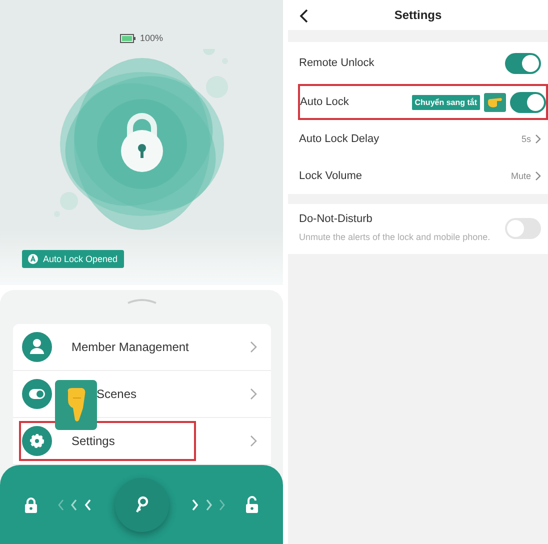 The image size is (548, 544). Describe the element at coordinates (73, 259) in the screenshot. I see `auto-lock-status-badge: Auto Lock Opened` at that location.